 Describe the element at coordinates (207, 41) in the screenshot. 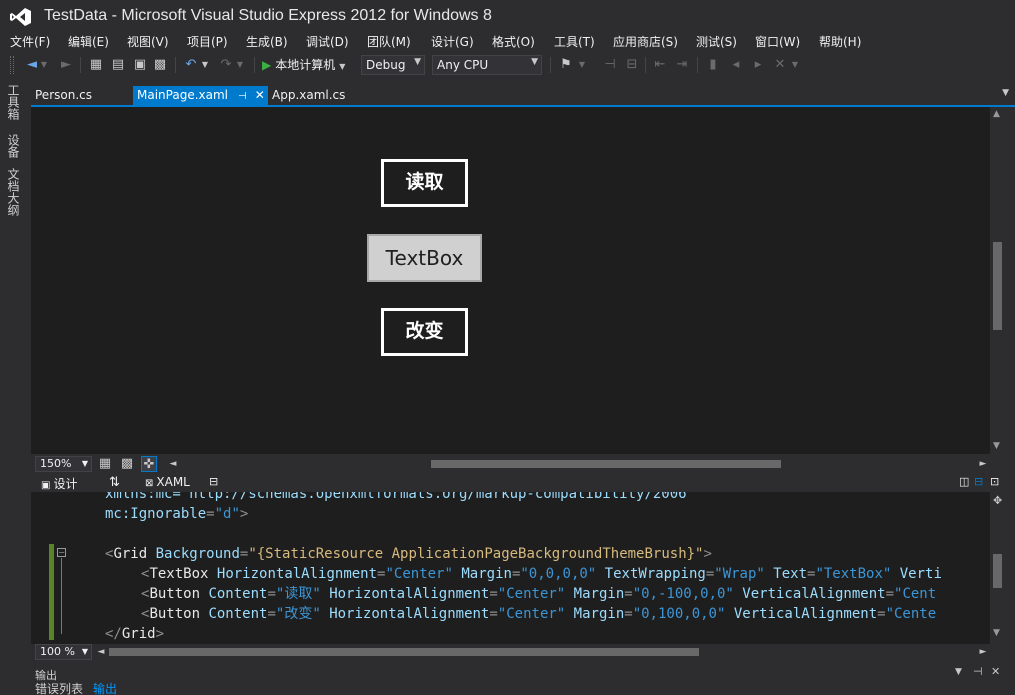

I see `menu-project: 项目(P)` at that location.